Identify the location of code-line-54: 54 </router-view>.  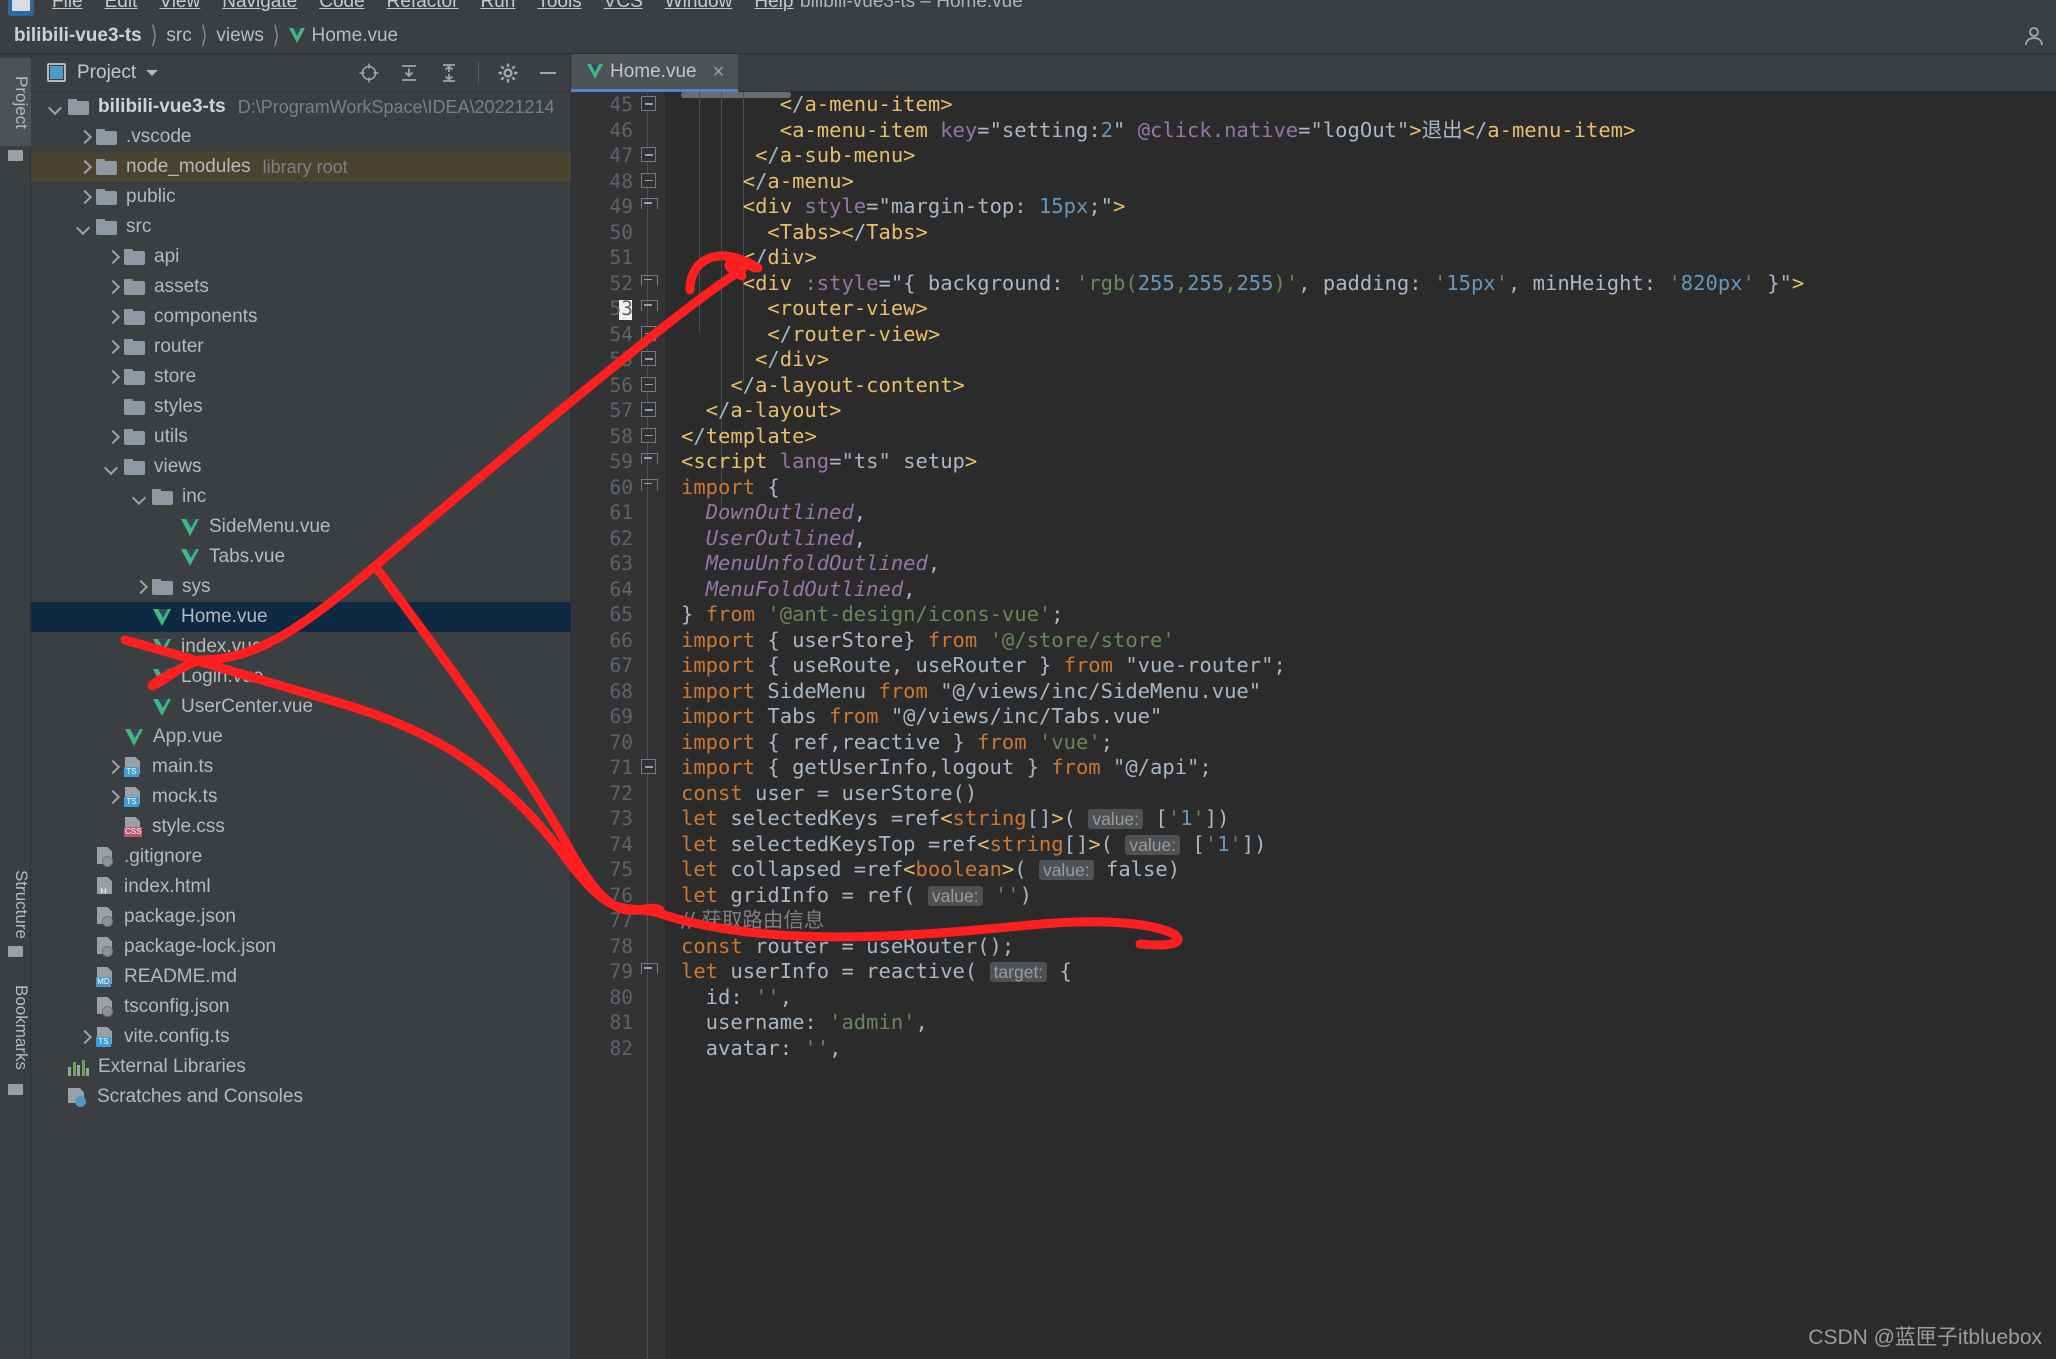
(1313, 335).